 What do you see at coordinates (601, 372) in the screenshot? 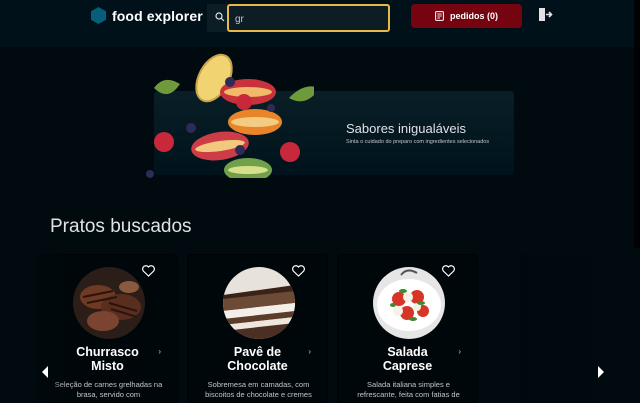
I see `carousel-next-icon` at bounding box center [601, 372].